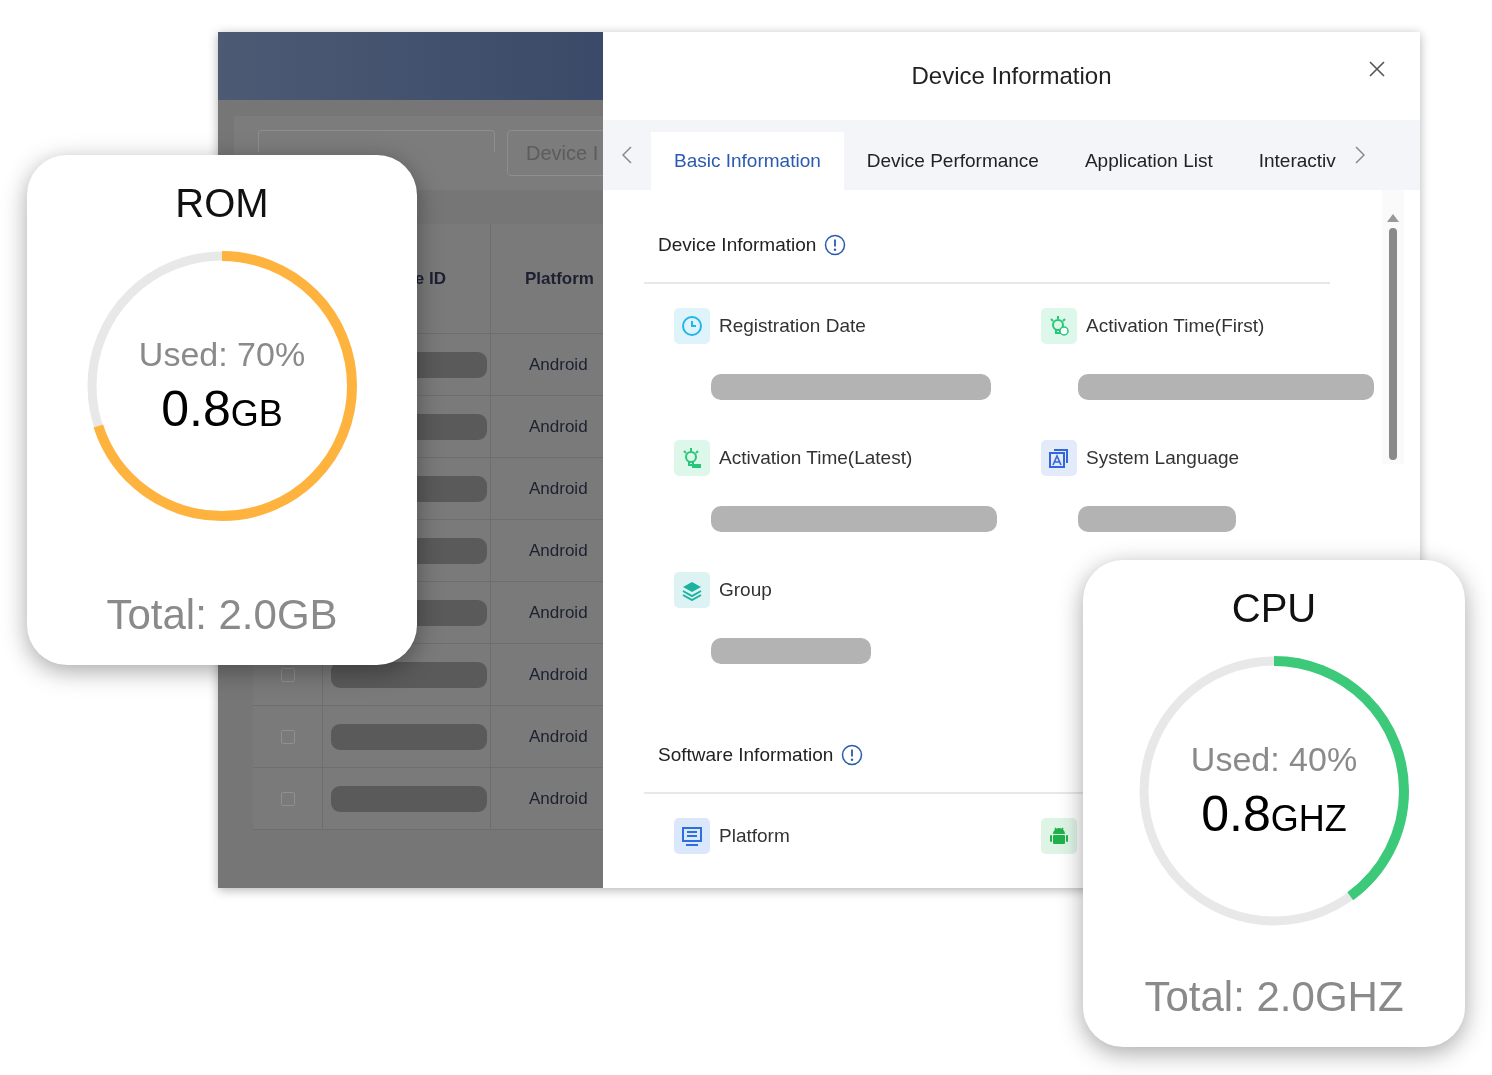 The height and width of the screenshot is (1075, 1492). I want to click on chevron-left-icon, so click(627, 155).